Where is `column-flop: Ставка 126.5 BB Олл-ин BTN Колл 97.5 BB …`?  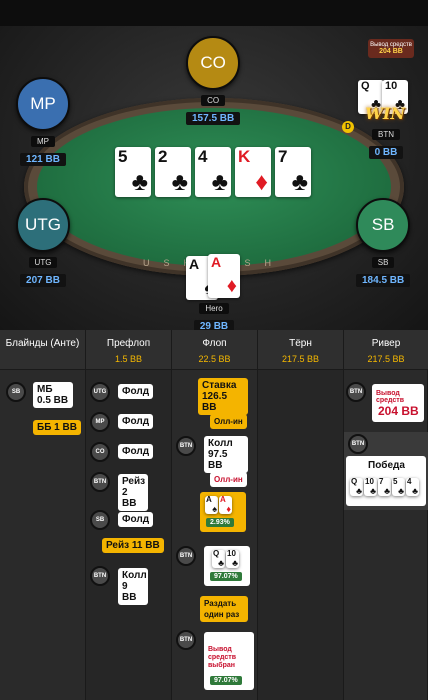 column-flop: Ставка 126.5 BB Олл-ин BTN Колл 97.5 BB … is located at coordinates (215, 535).